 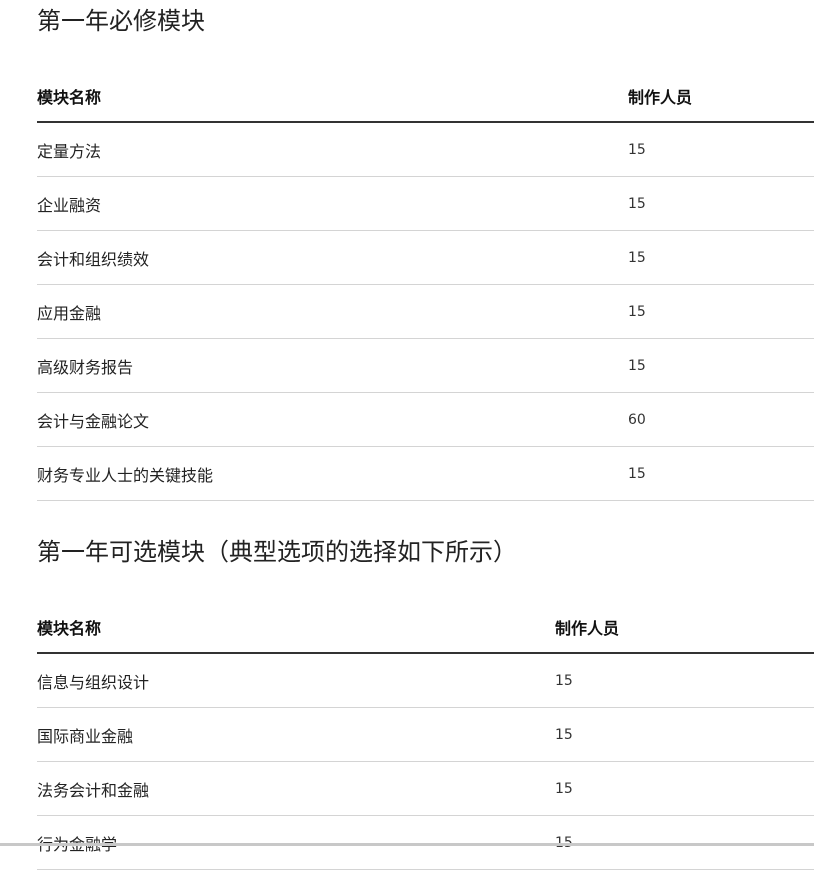 I want to click on table-row: 信息与组织设计 15, so click(x=425, y=680).